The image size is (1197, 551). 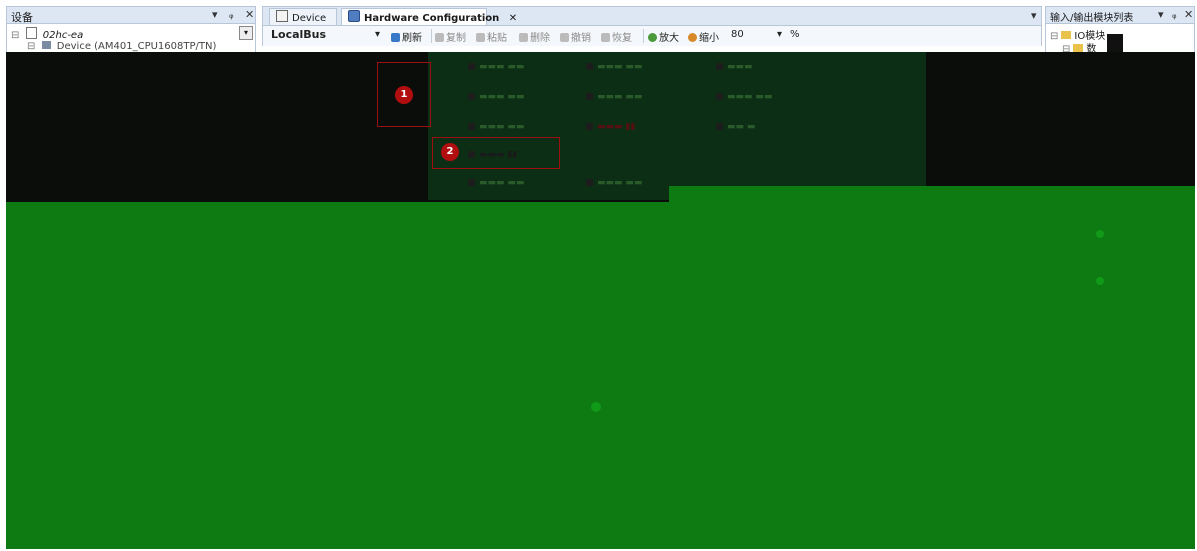 What do you see at coordinates (779, 34) in the screenshot?
I see `zoom-level-arrow: ▾` at bounding box center [779, 34].